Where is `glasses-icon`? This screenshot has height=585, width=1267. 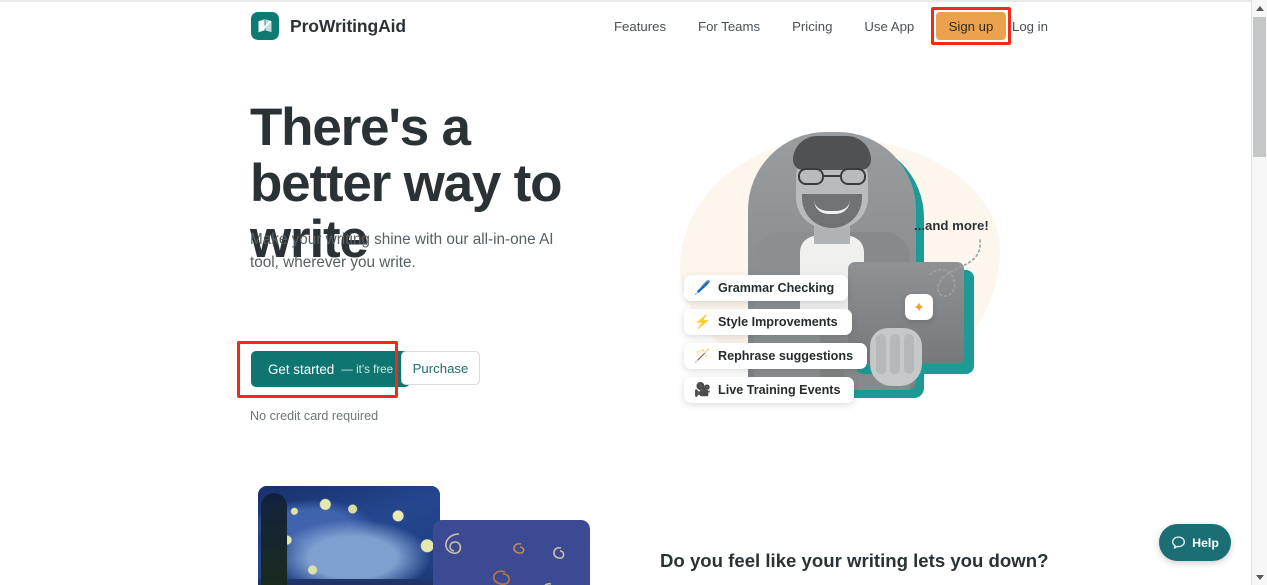 glasses-icon is located at coordinates (832, 176).